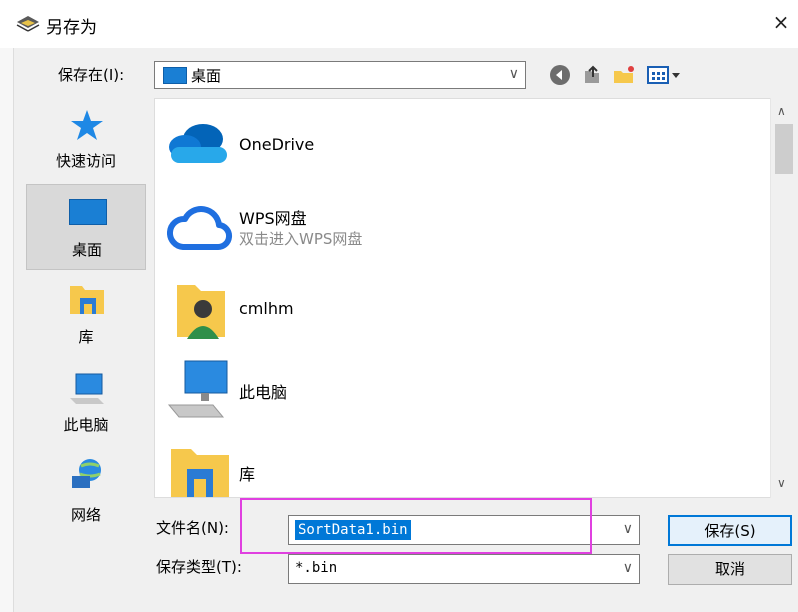  I want to click on cancel-button: 取消, so click(730, 569).